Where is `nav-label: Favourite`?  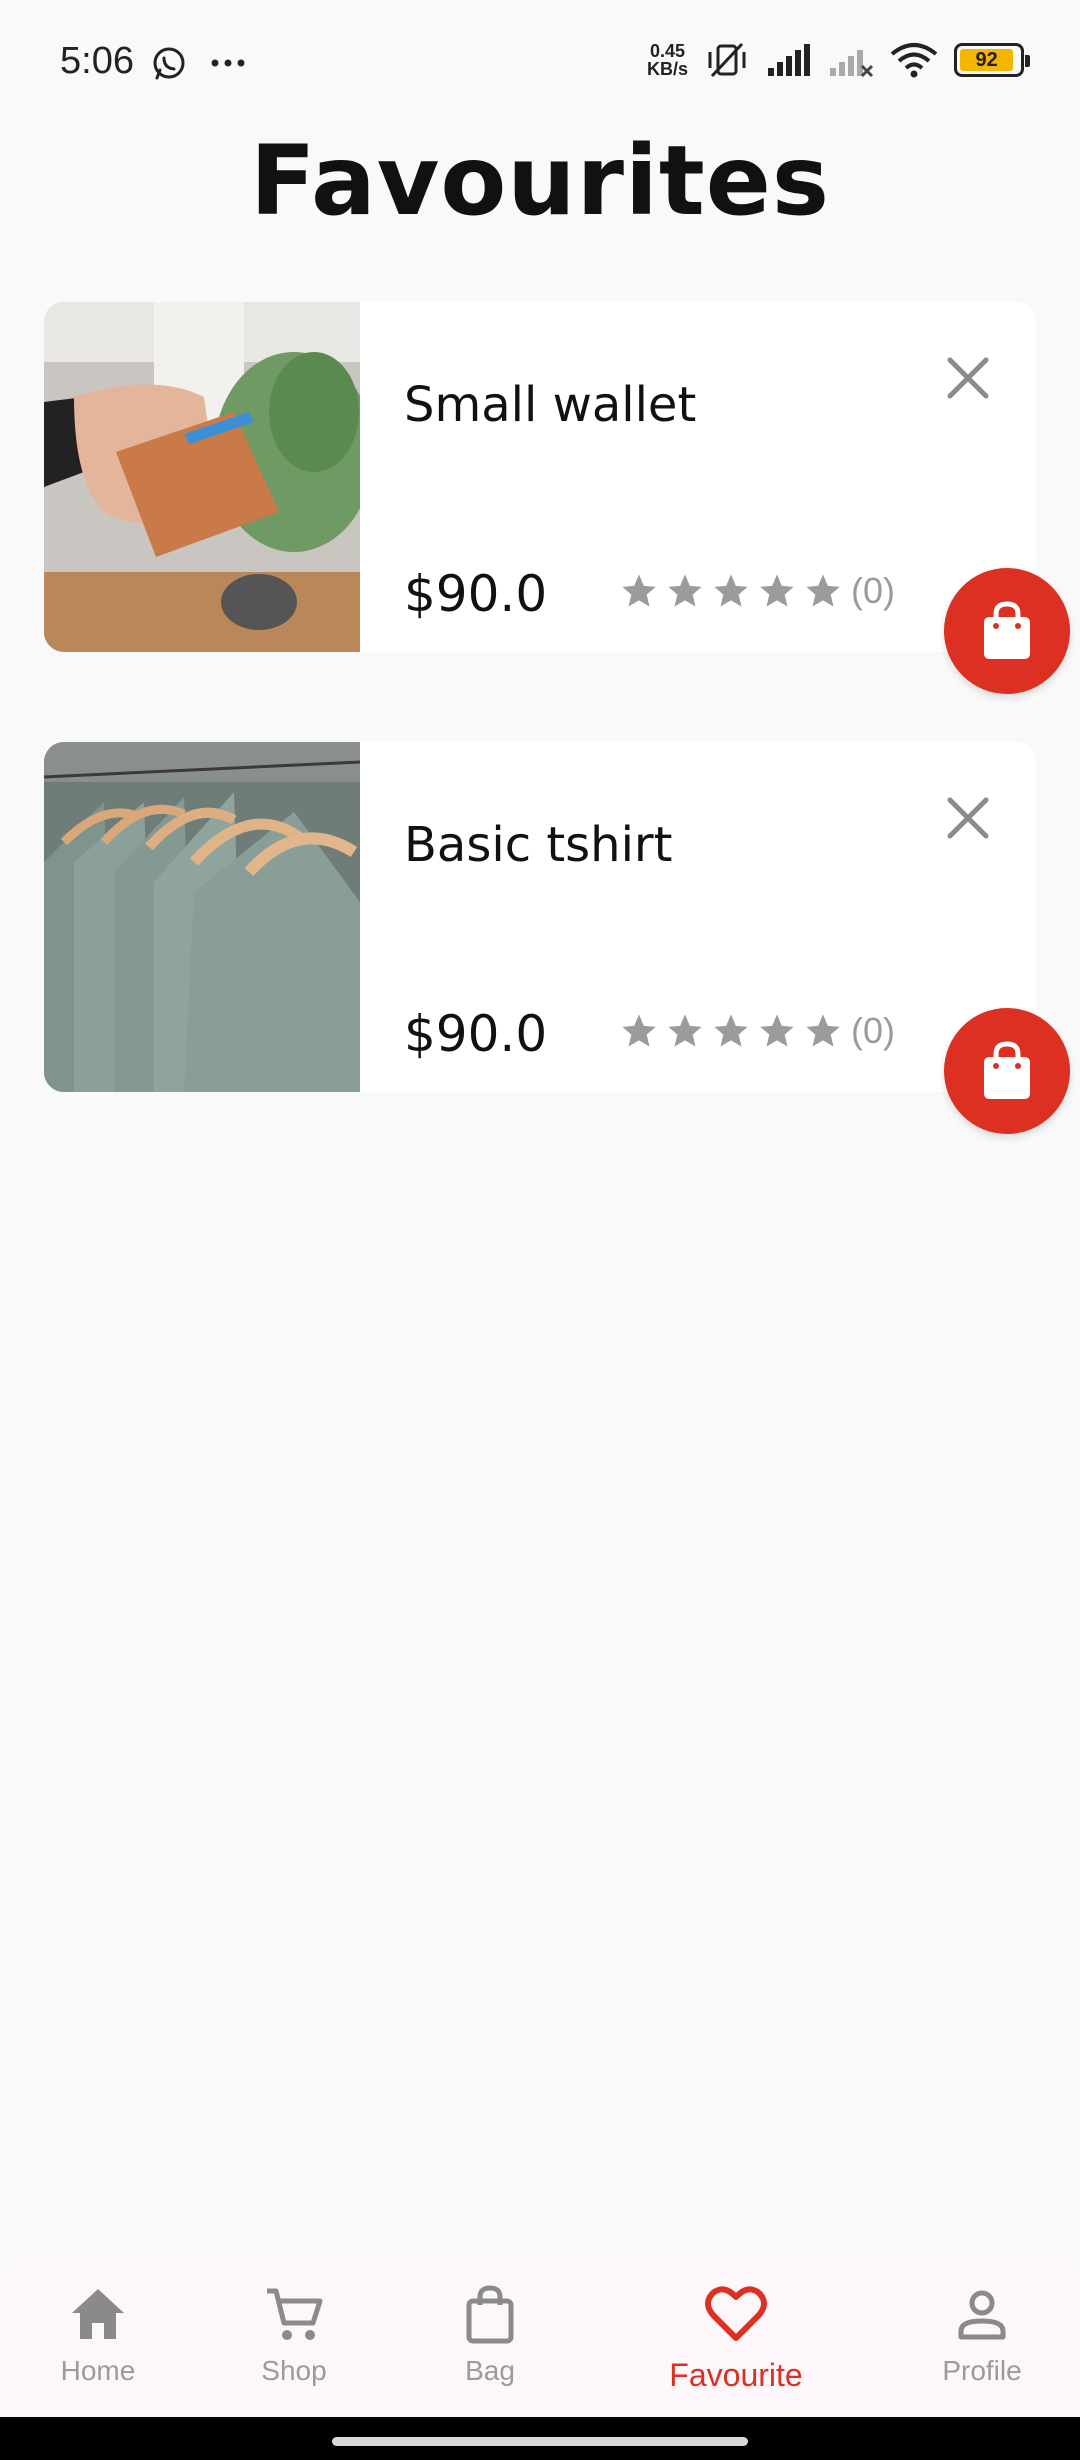 nav-label: Favourite is located at coordinates (736, 2375).